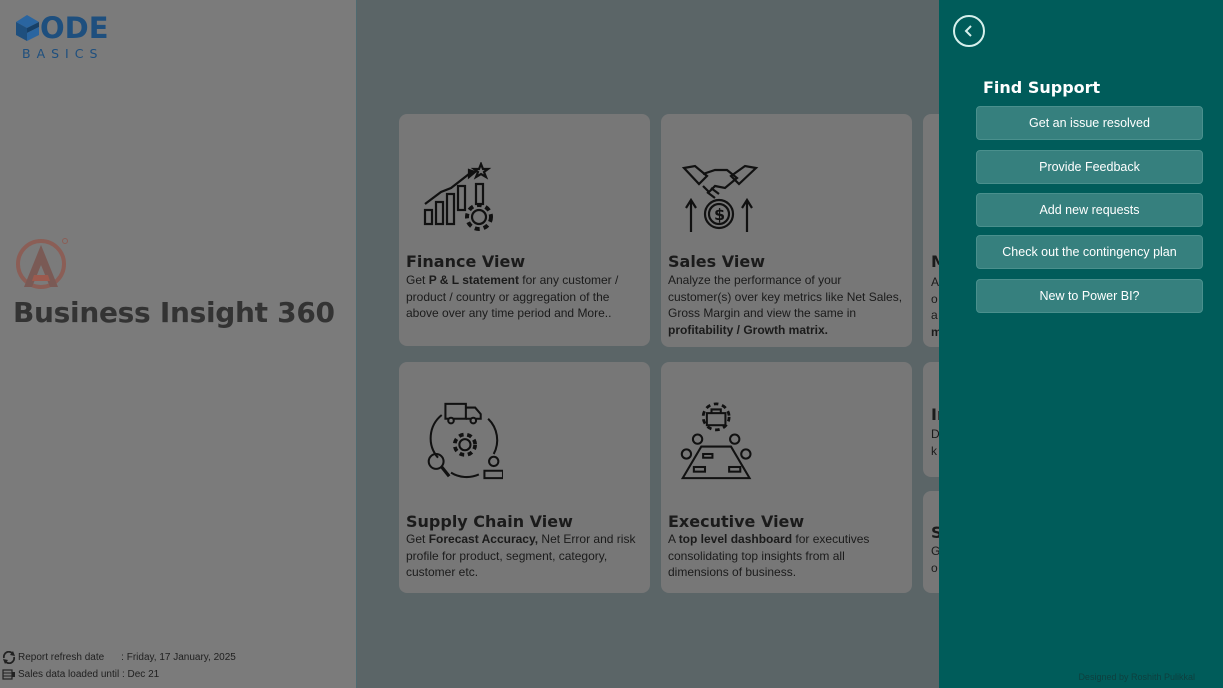 This screenshot has width=1223, height=688. Describe the element at coordinates (174, 312) in the screenshot. I see `app-title: Business Insight 360` at that location.